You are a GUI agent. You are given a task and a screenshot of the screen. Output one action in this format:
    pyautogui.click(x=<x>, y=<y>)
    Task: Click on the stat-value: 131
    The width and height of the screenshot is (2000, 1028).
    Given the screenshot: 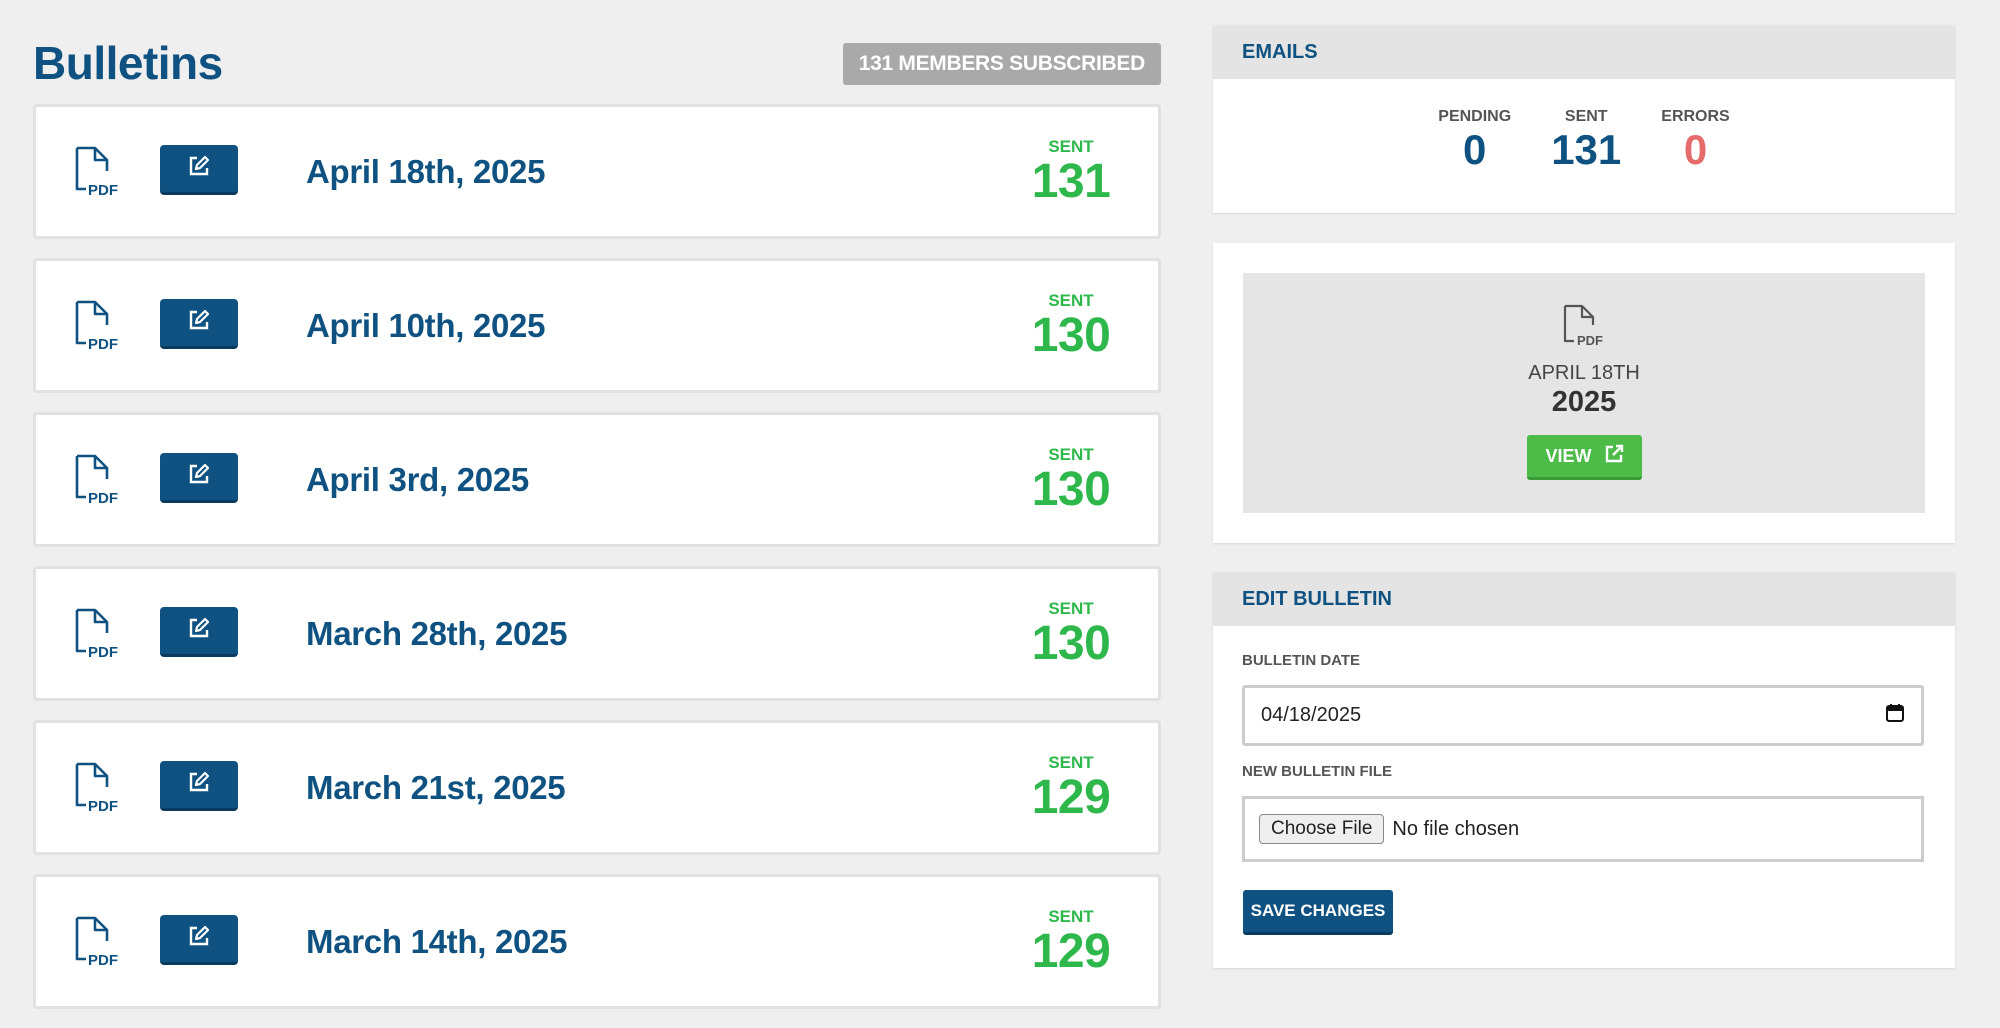 What is the action you would take?
    pyautogui.click(x=1586, y=149)
    